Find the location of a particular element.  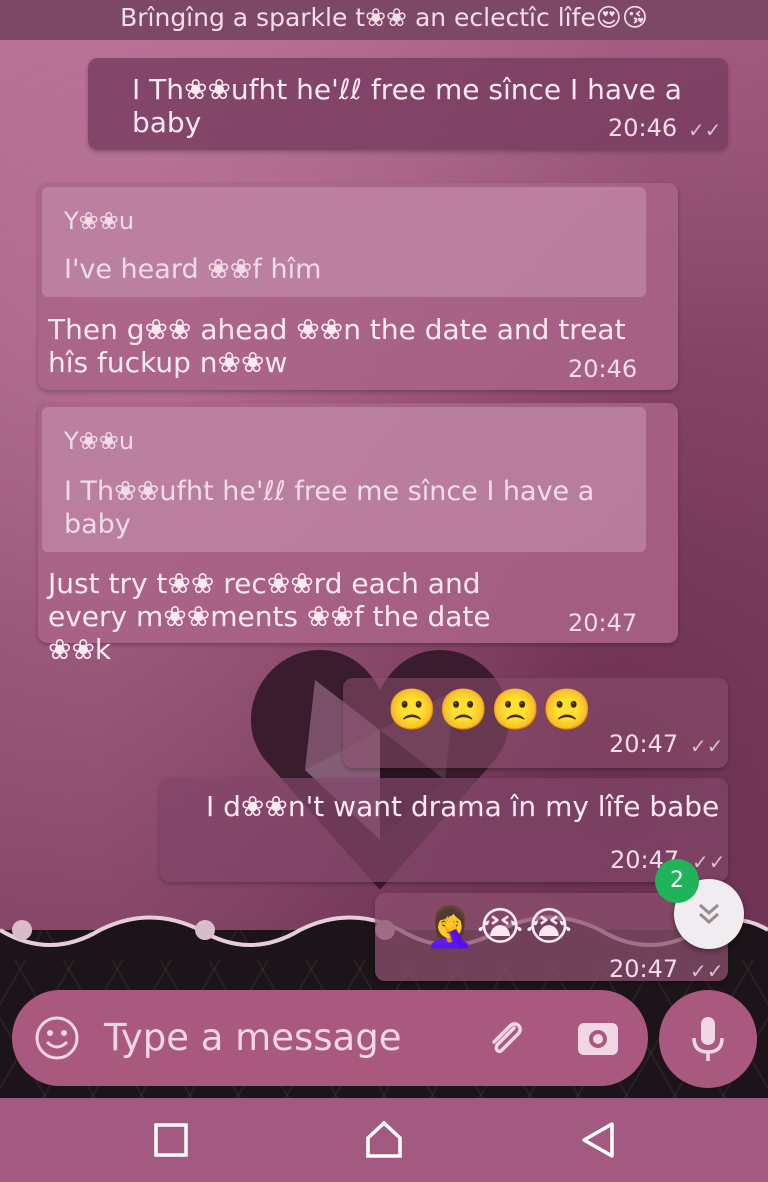

message-text: I d❀❀n't want drama în my lîfe babe is located at coordinates (463, 806).